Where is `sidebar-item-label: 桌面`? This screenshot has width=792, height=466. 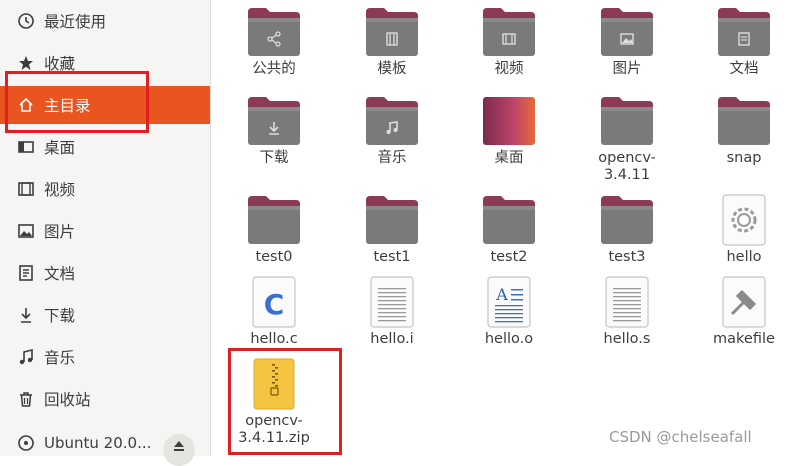
sidebar-item-label: 桌面 is located at coordinates (60, 148).